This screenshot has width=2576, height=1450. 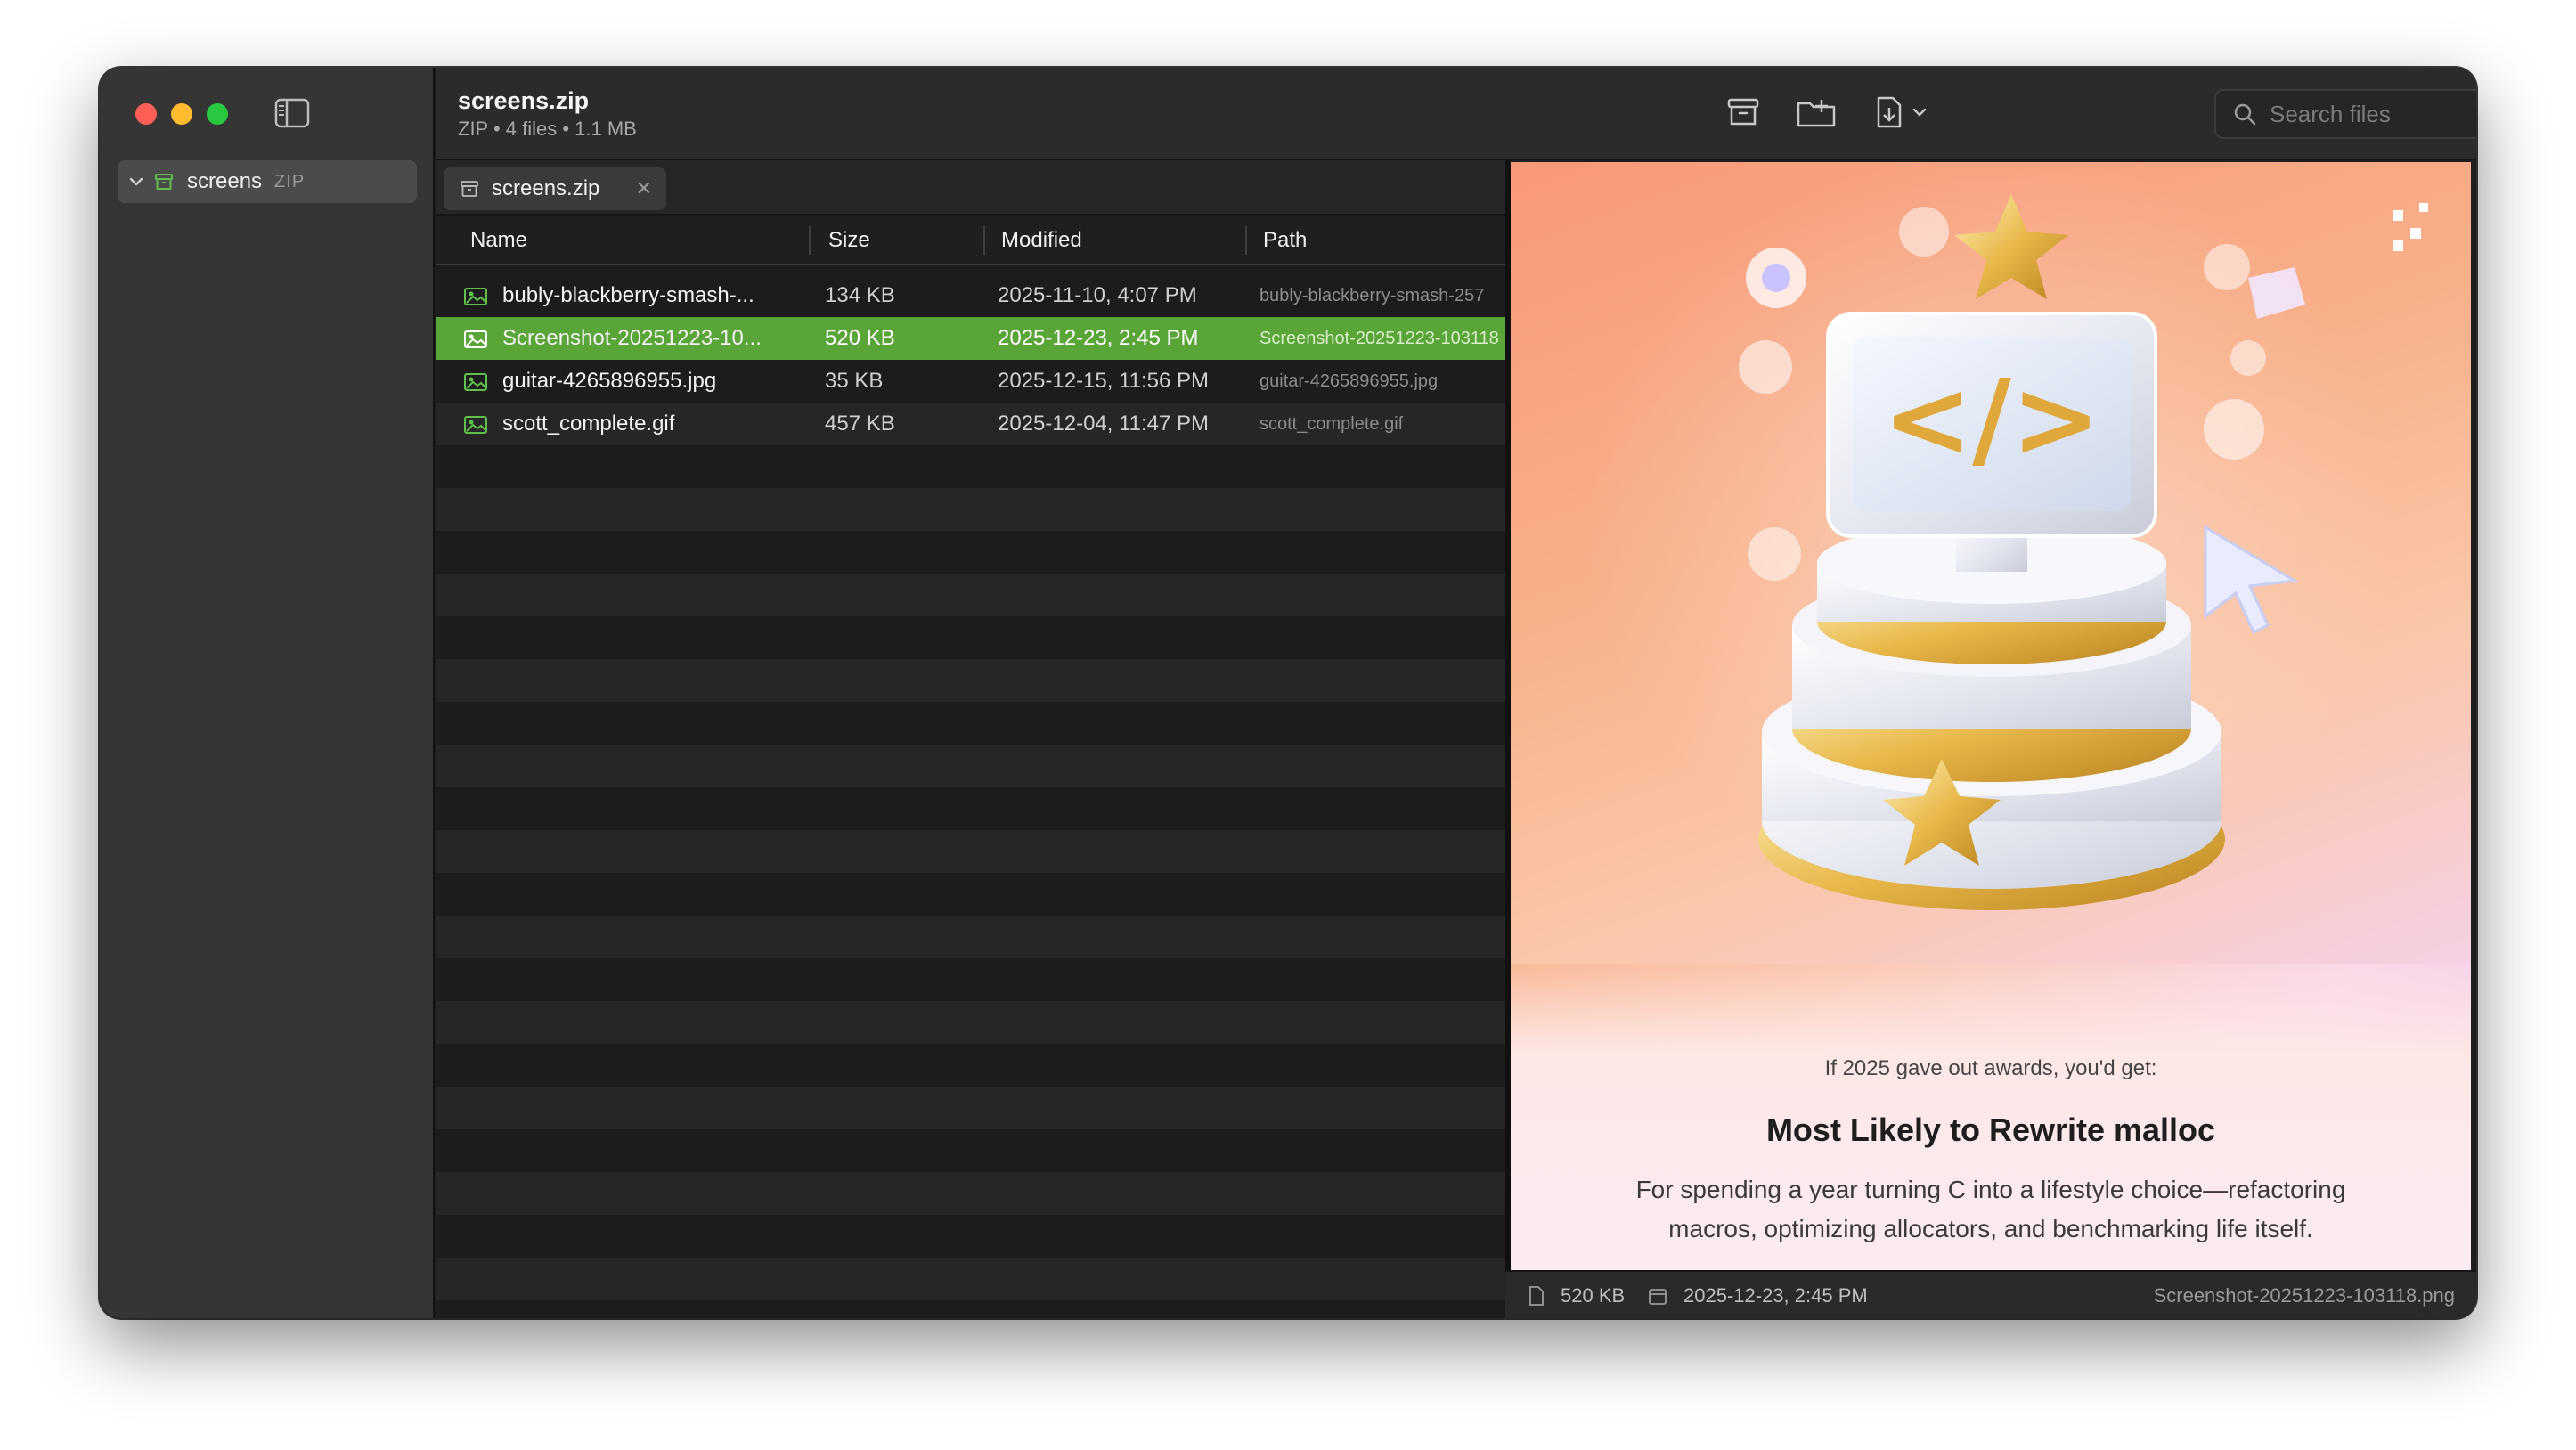 What do you see at coordinates (218, 114) in the screenshot?
I see `zoom-window-button` at bounding box center [218, 114].